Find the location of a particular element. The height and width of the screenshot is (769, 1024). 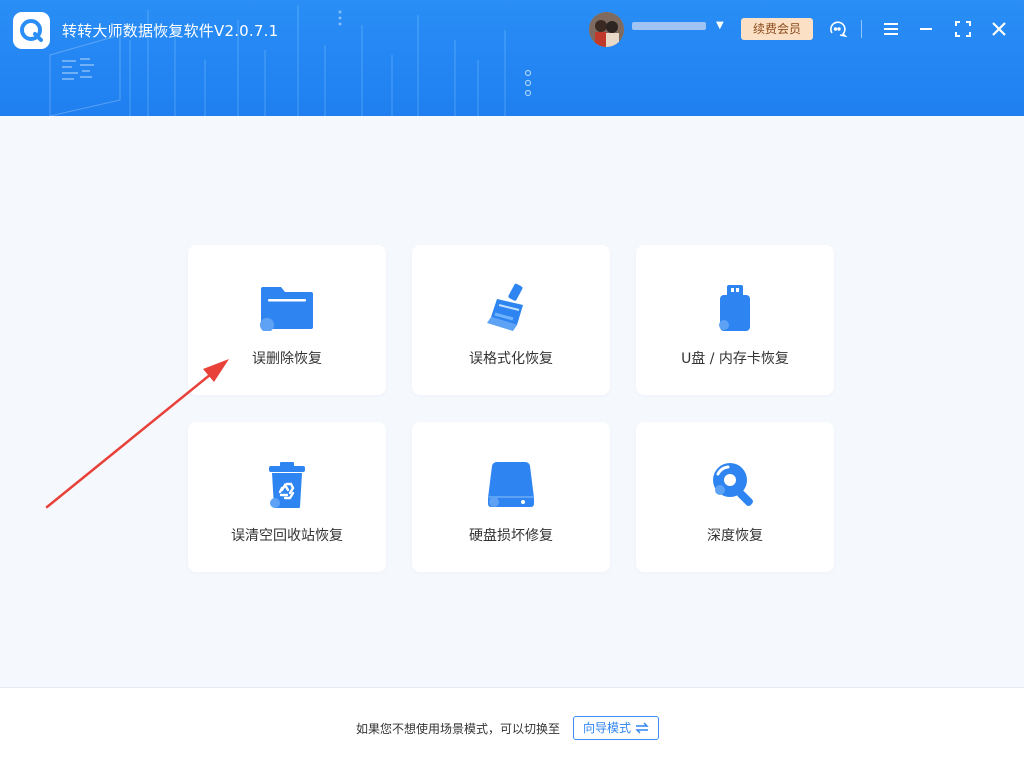

guide-mode-button: 向导模式 is located at coordinates (616, 728).